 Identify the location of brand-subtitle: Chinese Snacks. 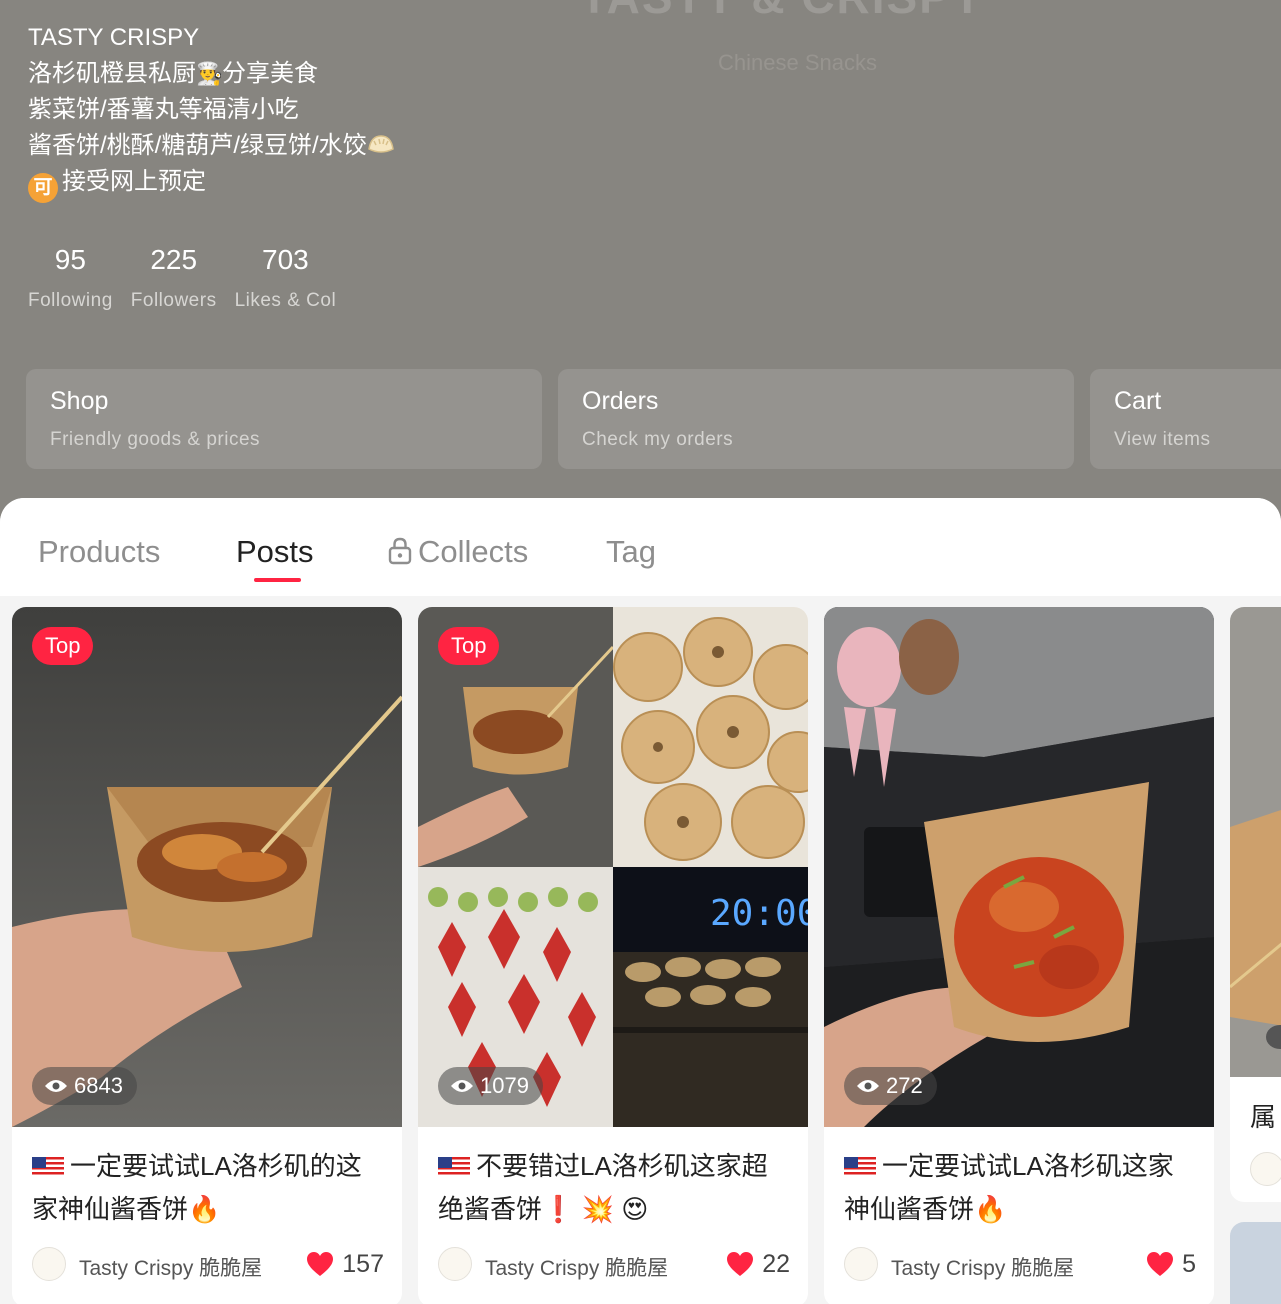
(797, 62).